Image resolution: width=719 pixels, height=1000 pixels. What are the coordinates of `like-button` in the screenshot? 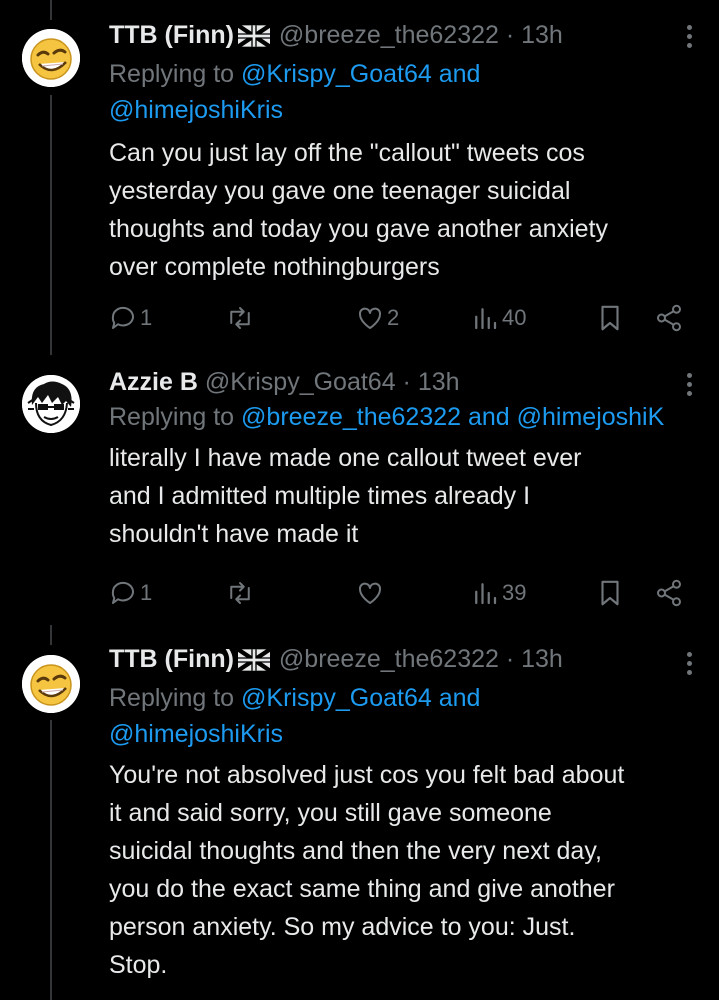 It's located at (371, 593).